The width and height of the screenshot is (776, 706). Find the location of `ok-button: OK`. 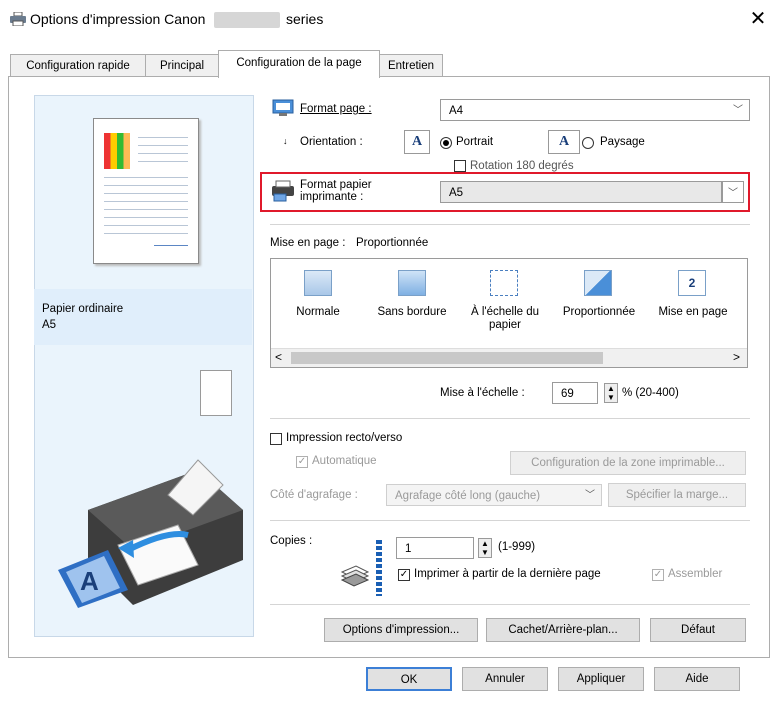

ok-button: OK is located at coordinates (409, 679).